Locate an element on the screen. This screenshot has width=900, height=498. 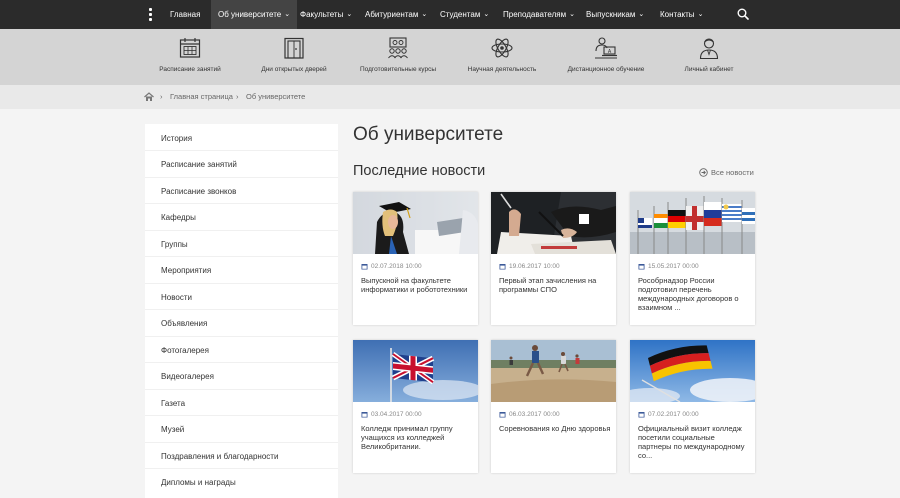
quick-link-schedule: Расписание занятий is located at coordinates (190, 57).